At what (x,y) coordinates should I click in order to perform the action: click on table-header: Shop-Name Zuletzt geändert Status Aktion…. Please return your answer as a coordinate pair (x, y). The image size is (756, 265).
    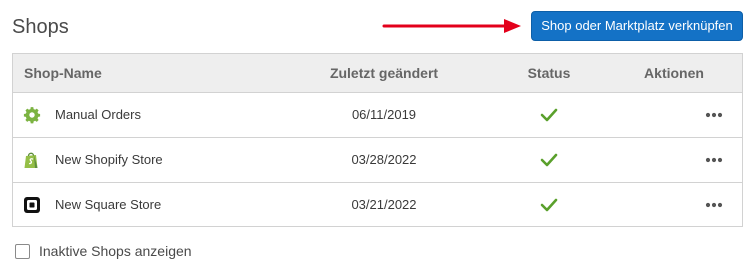
    Looking at the image, I should click on (377, 73).